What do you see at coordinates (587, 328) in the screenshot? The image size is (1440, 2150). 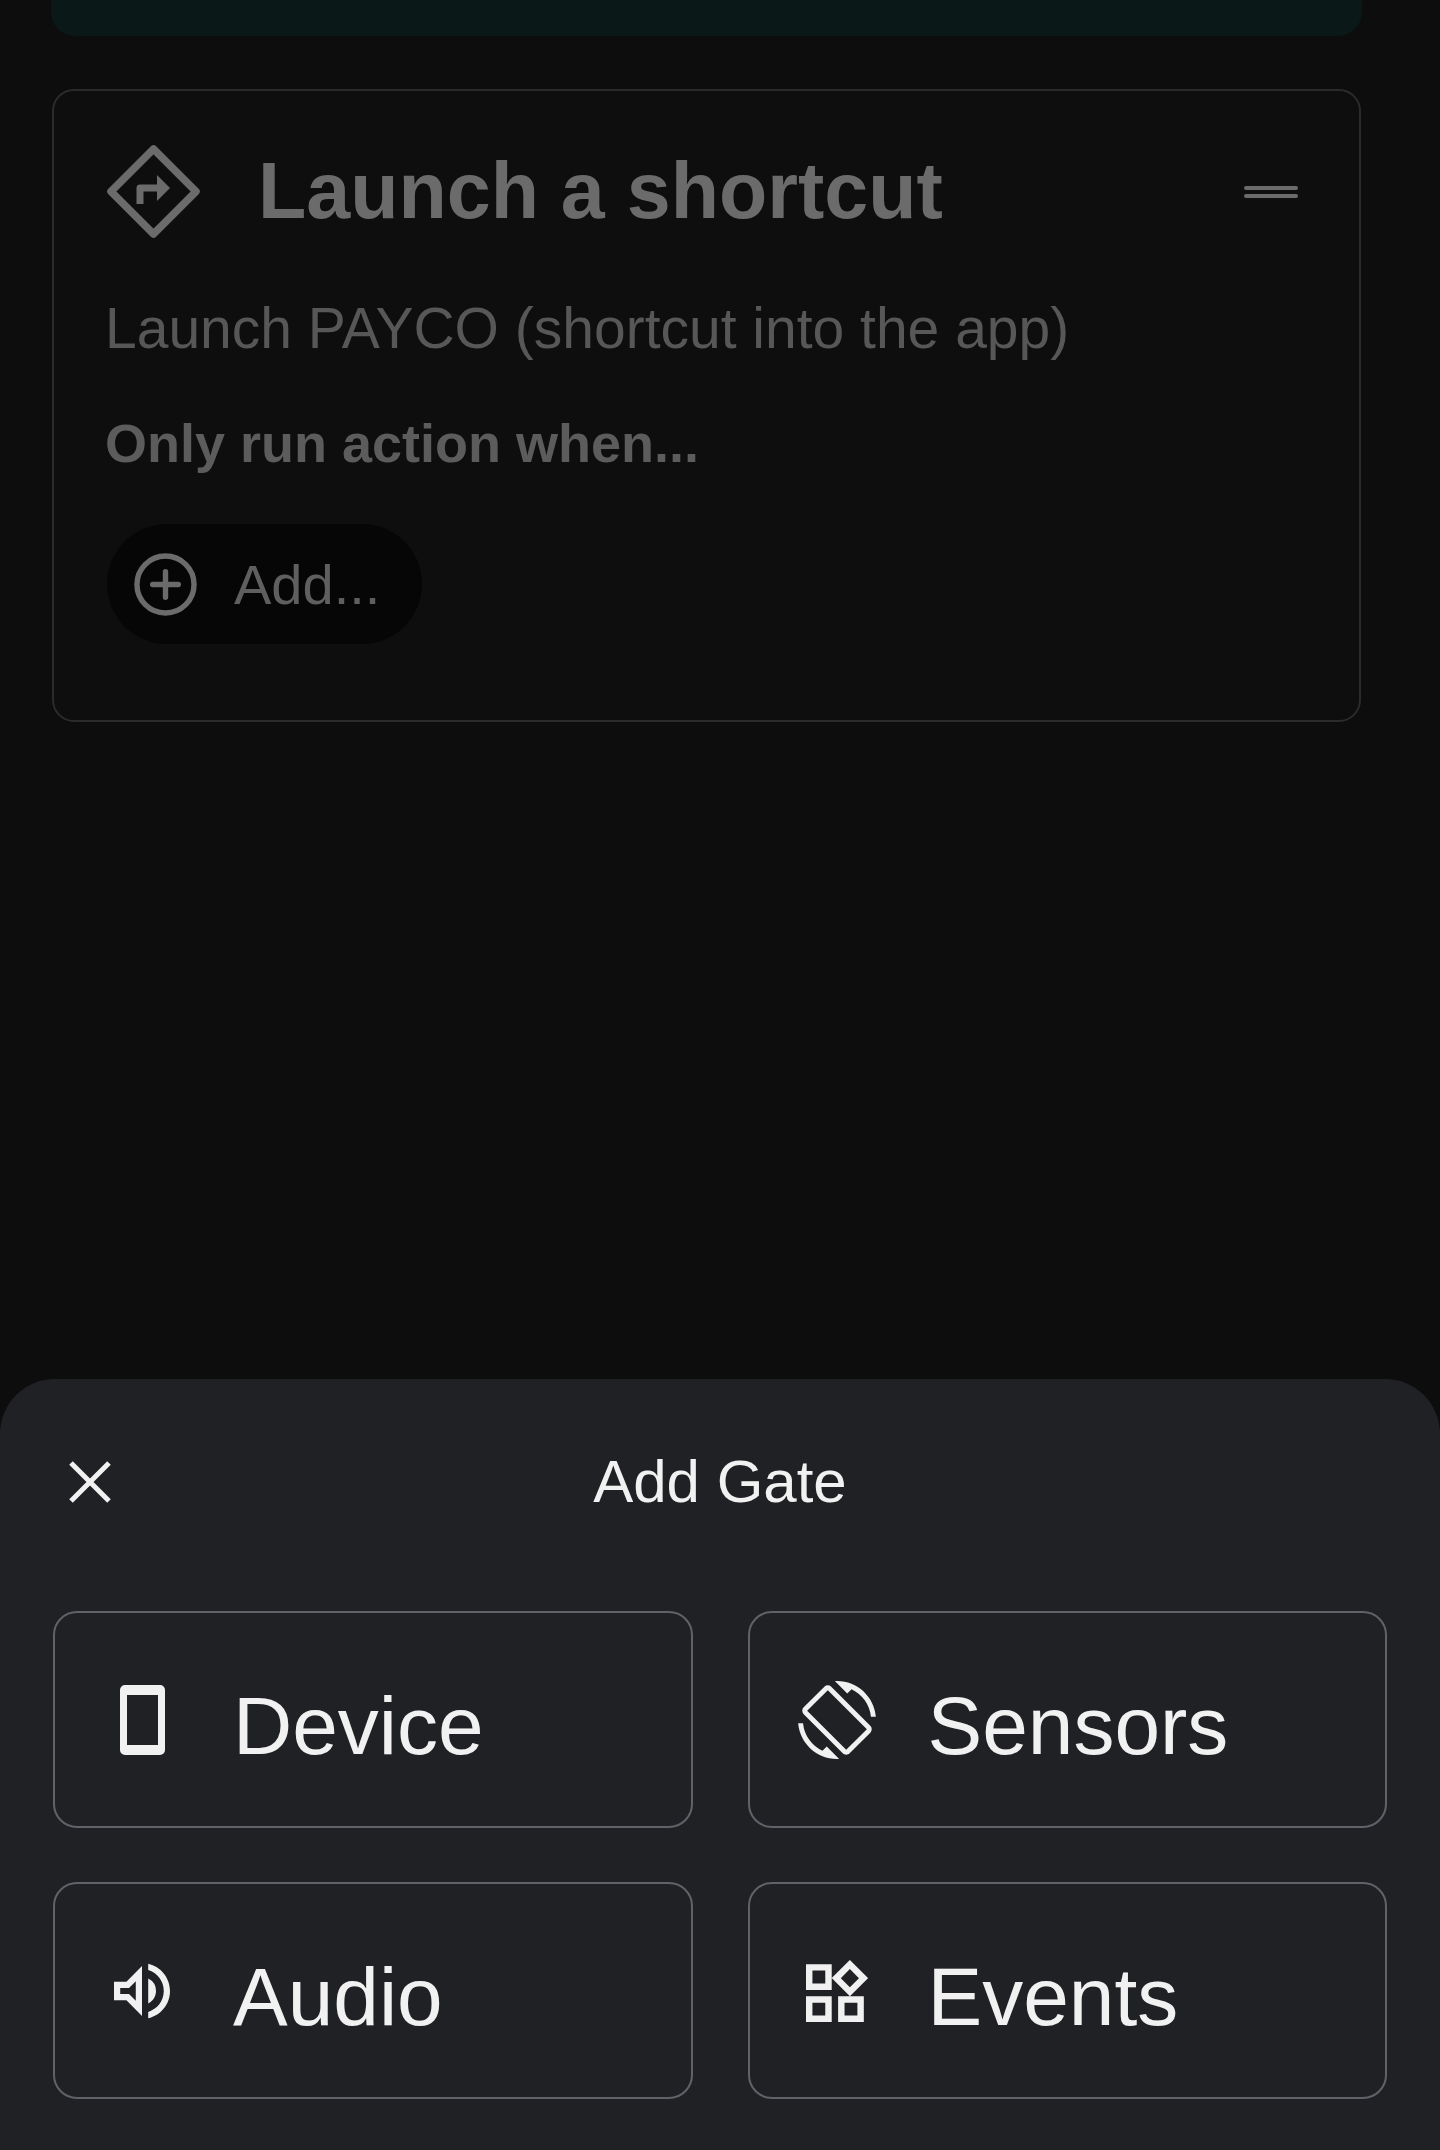 I see `action-description: Launch PAYCO (shortcut into the app)` at bounding box center [587, 328].